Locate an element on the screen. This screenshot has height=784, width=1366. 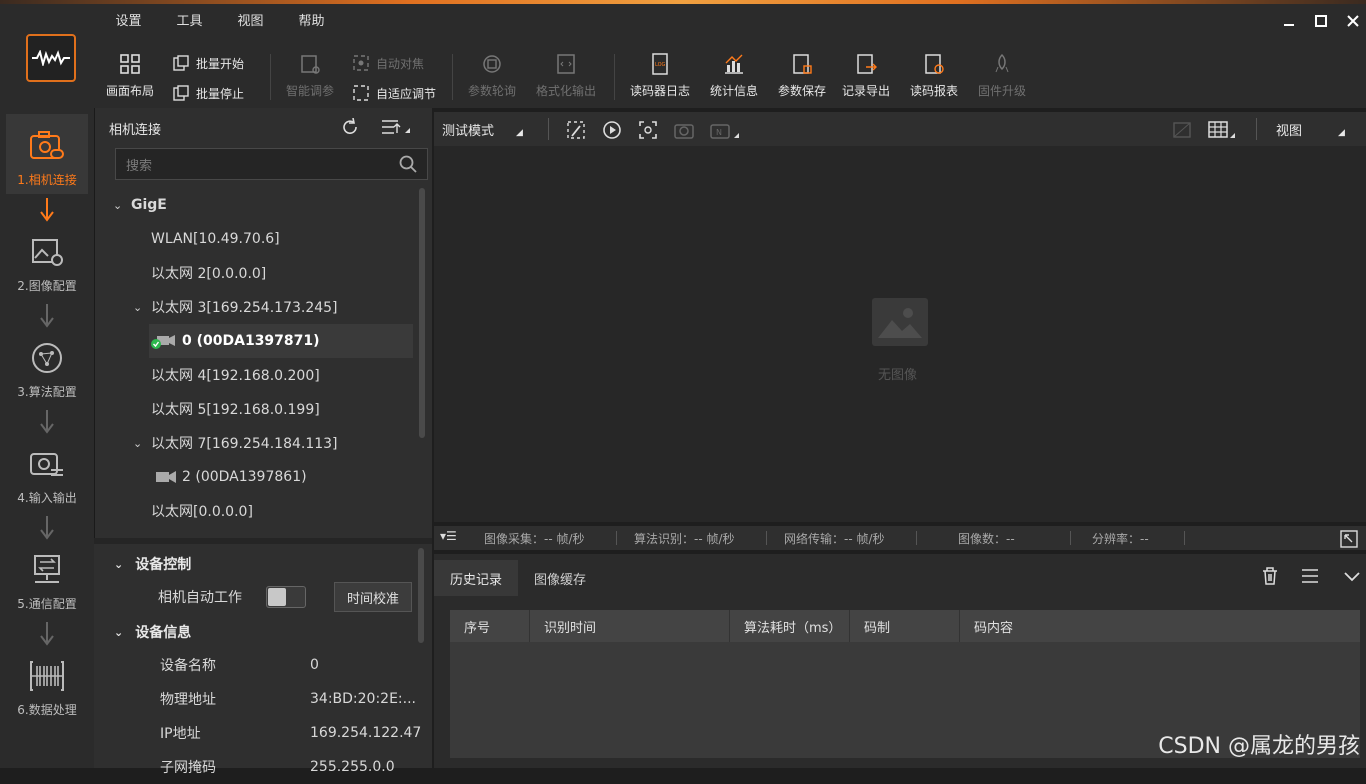
camera-connected-icon is located at coordinates (164, 341).